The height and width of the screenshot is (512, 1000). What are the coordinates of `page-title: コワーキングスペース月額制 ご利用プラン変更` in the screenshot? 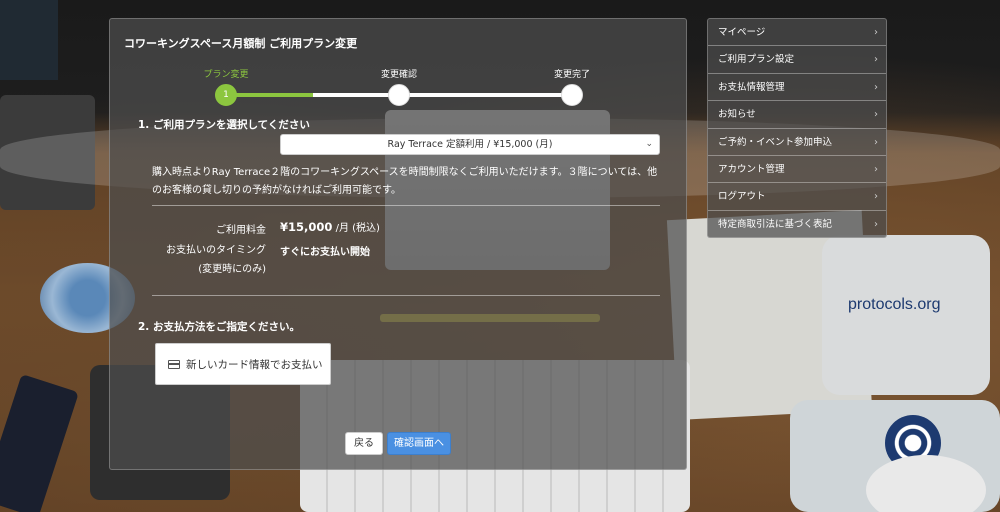 It's located at (241, 43).